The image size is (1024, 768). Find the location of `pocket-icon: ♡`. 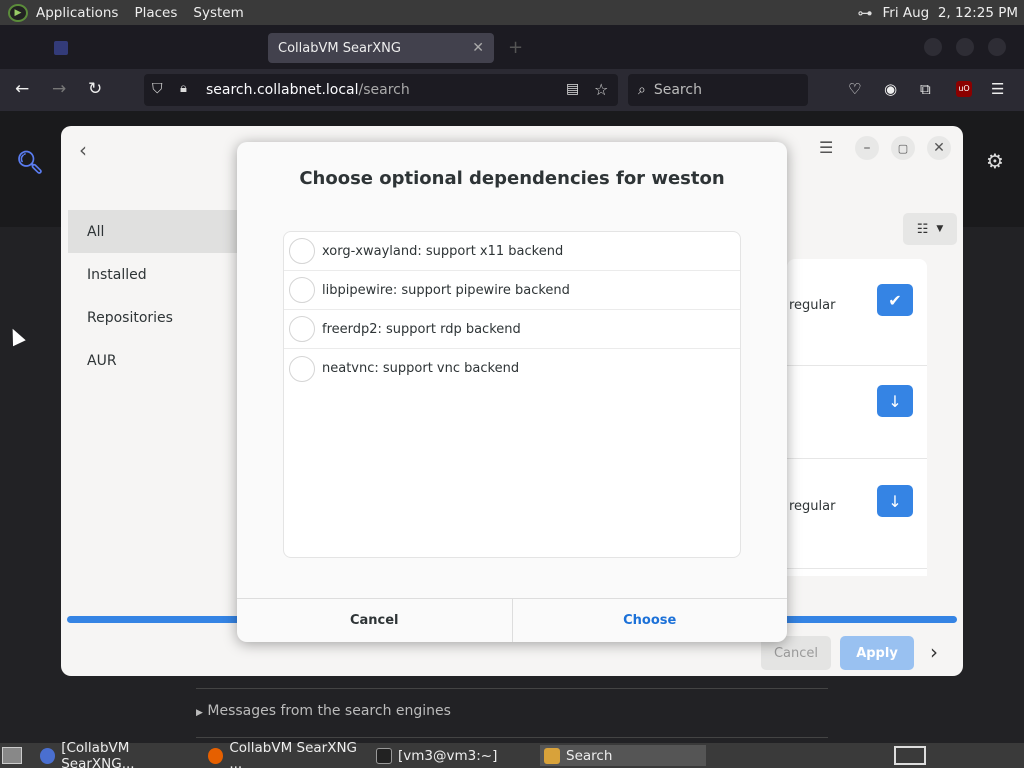

pocket-icon: ♡ is located at coordinates (854, 89).